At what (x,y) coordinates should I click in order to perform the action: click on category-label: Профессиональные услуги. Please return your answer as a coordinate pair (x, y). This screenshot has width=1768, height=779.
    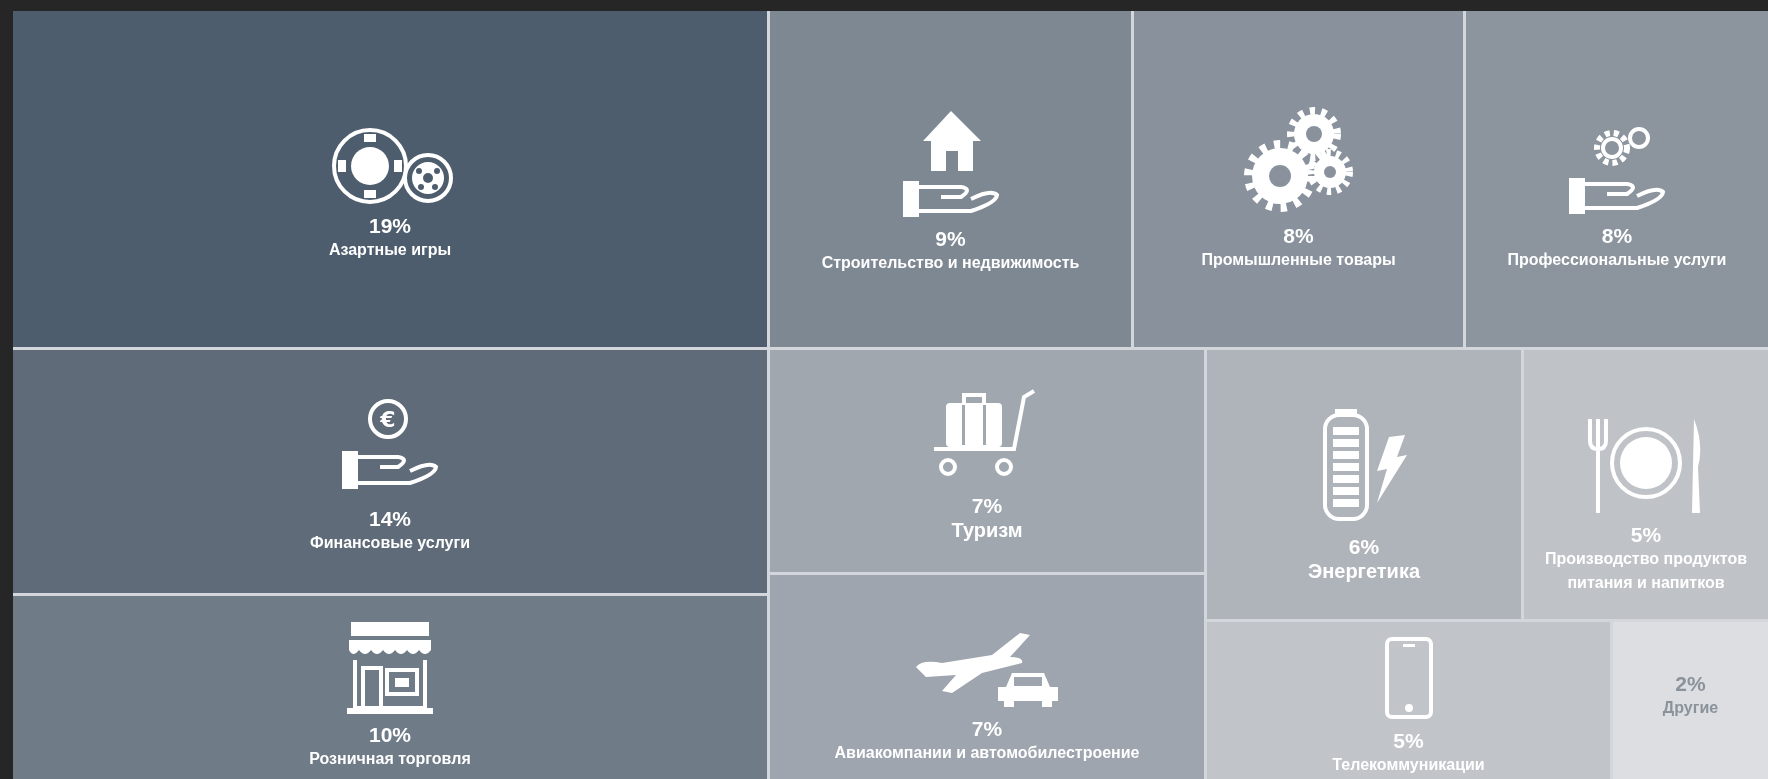
    Looking at the image, I should click on (1617, 260).